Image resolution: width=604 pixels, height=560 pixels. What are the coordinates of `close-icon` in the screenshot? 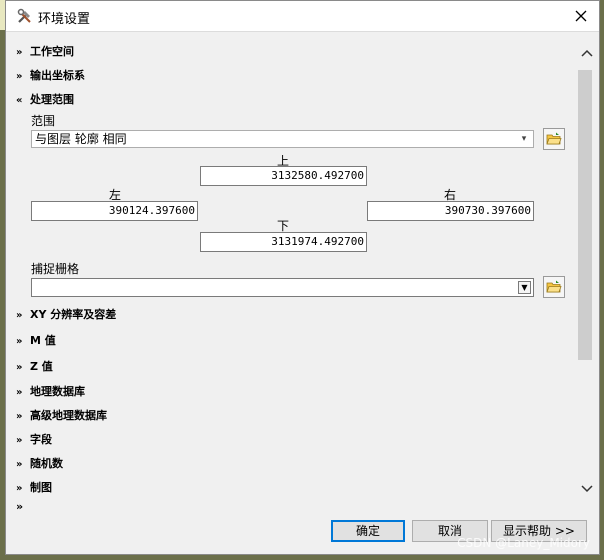 It's located at (581, 16).